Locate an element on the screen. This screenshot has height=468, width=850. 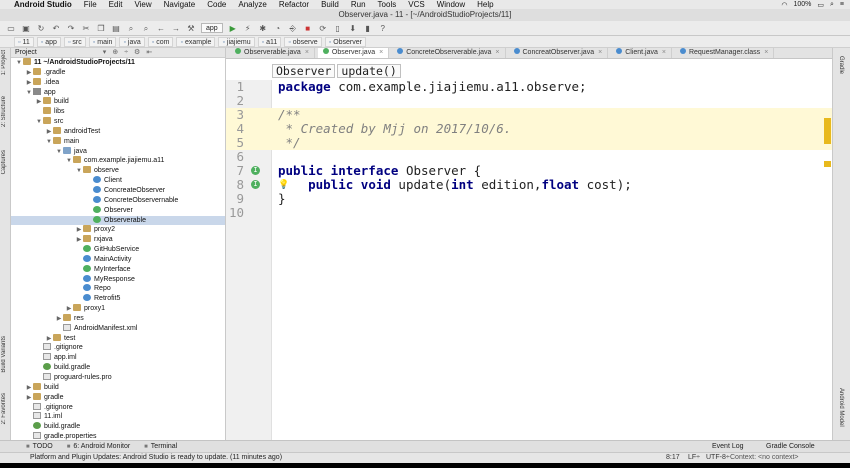
find-icon: ⌕ is located at coordinates (131, 28).